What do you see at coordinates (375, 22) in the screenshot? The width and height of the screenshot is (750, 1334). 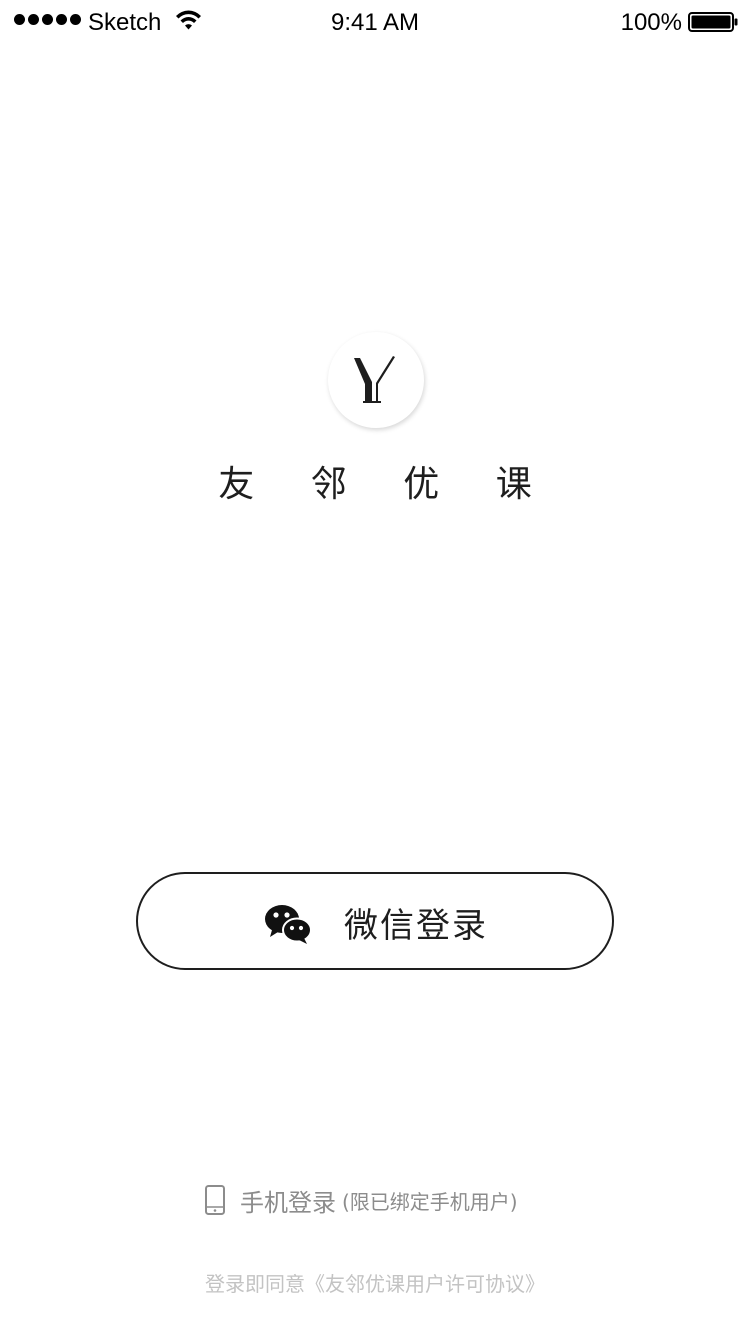 I see `status-bar: Sketch 9:41 AM 100%` at bounding box center [375, 22].